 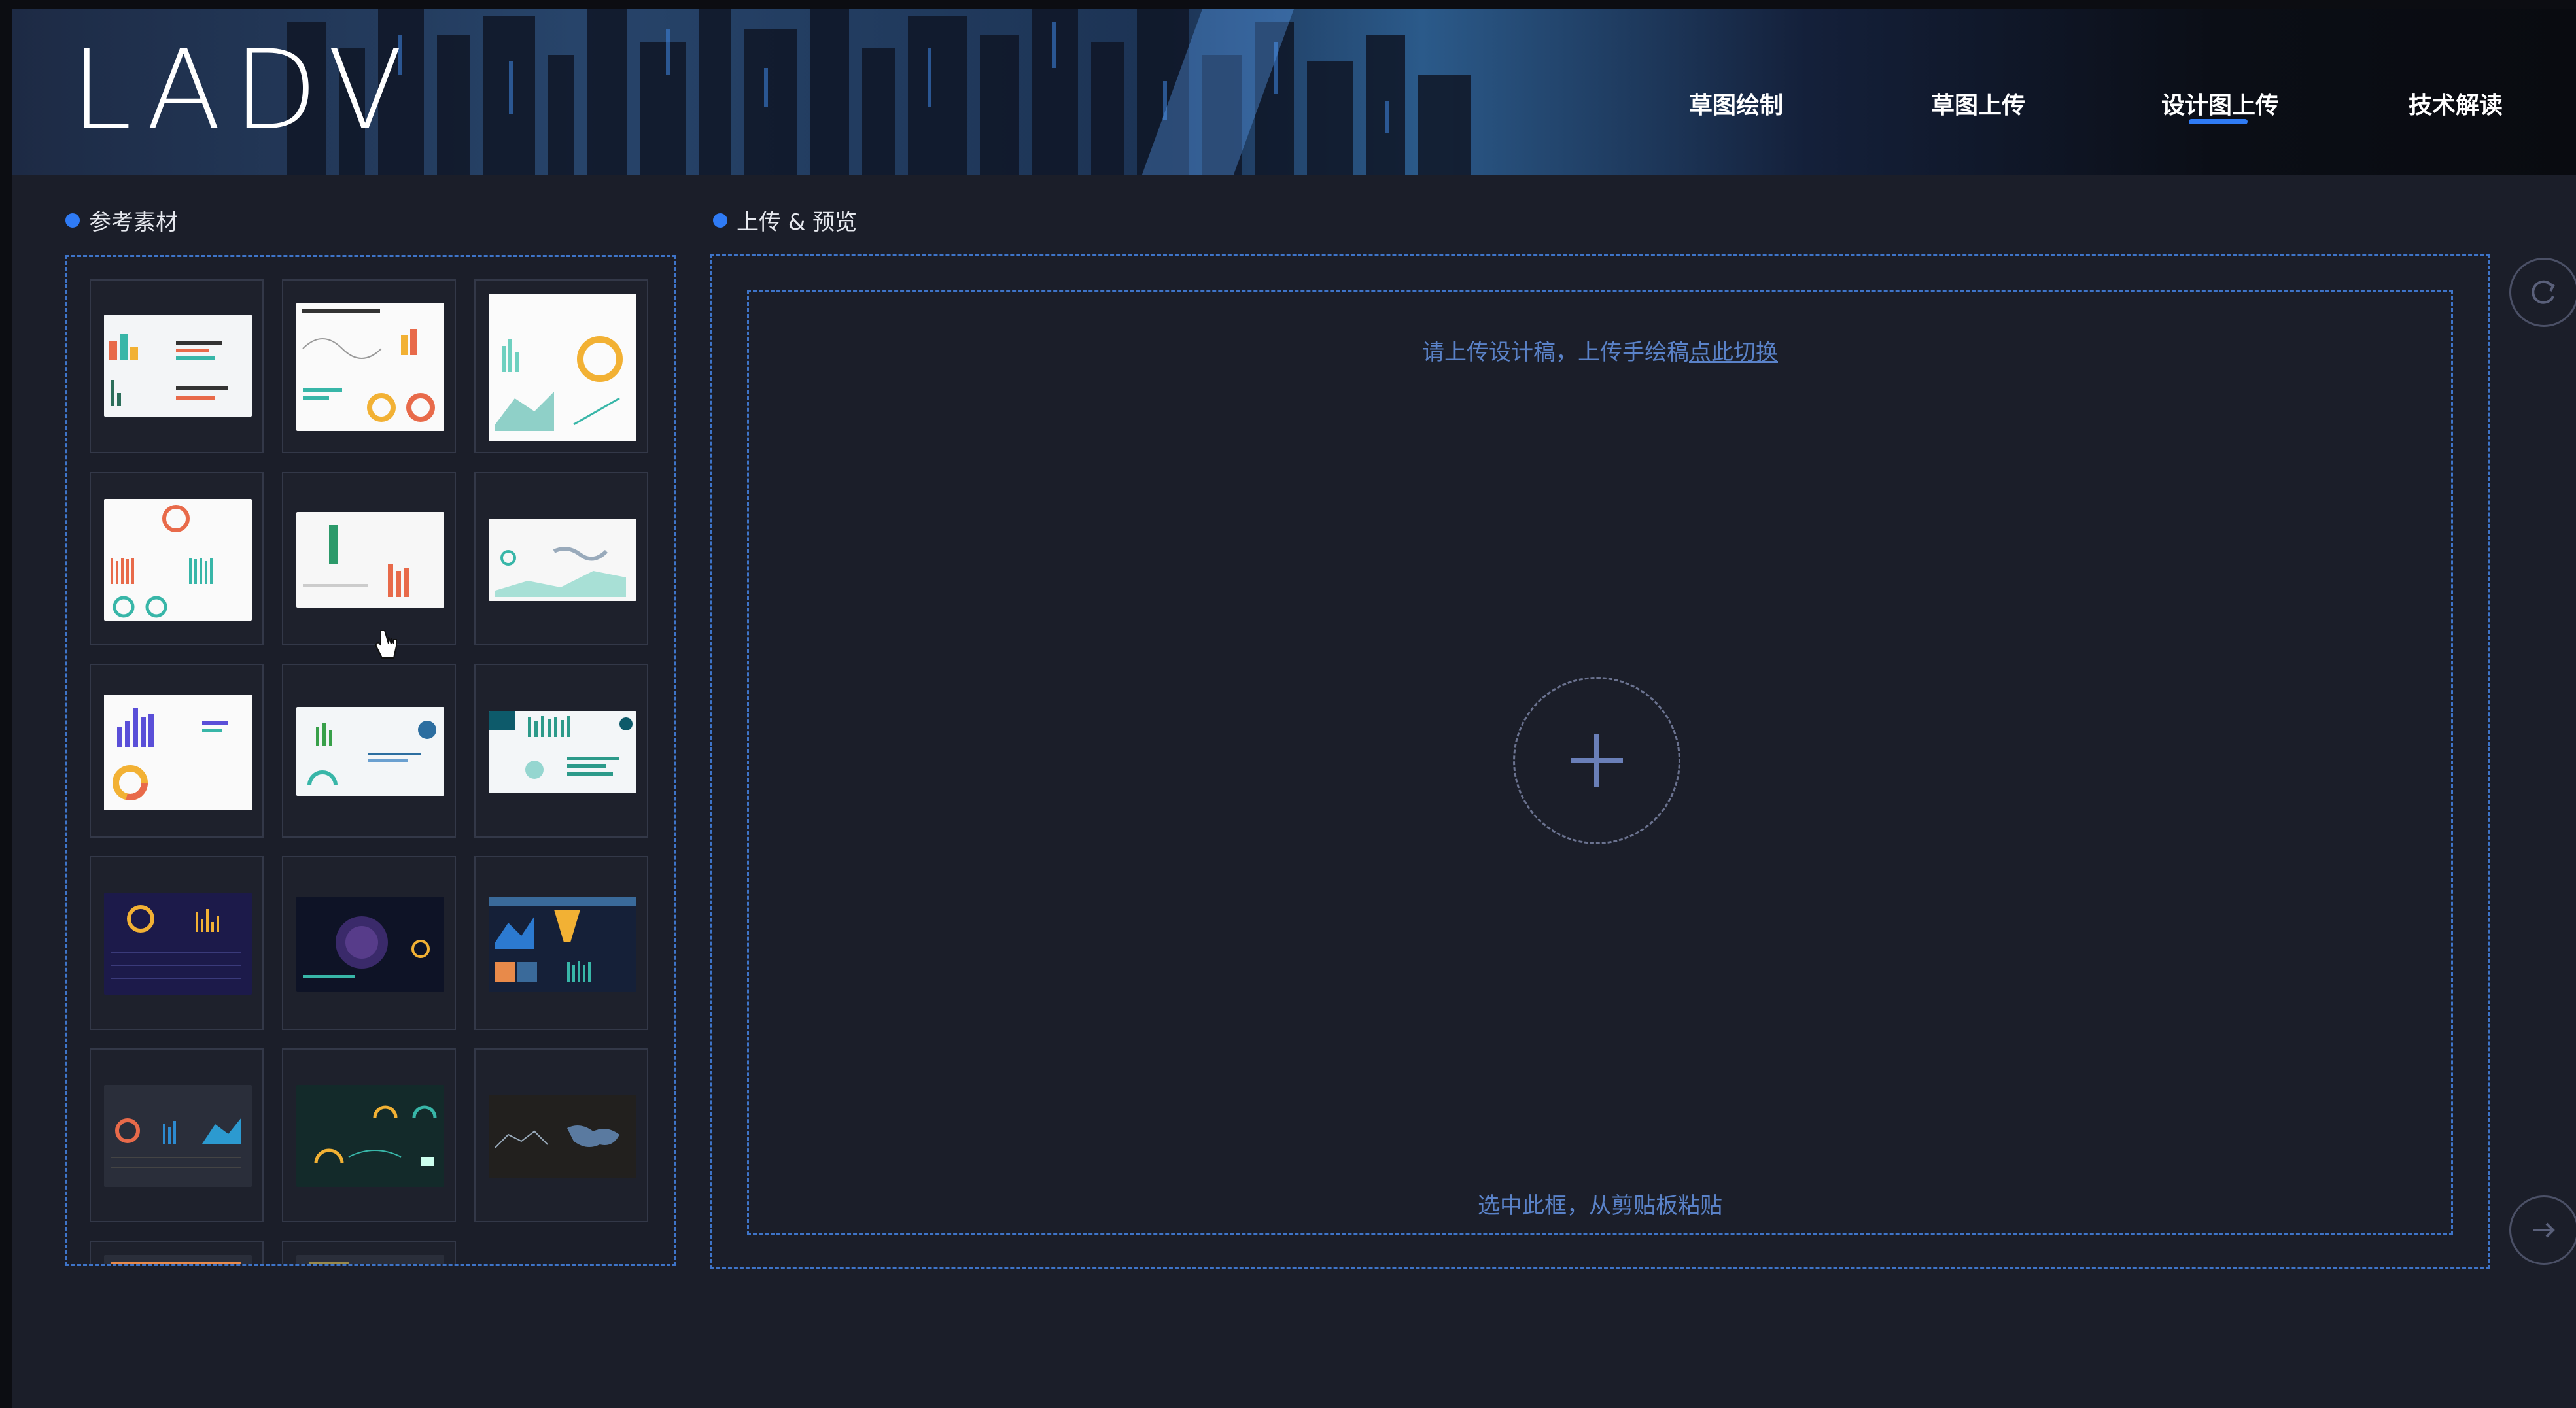 I want to click on upload-hint-text: 请上传设计稿，上传手绘稿, so click(x=1555, y=352).